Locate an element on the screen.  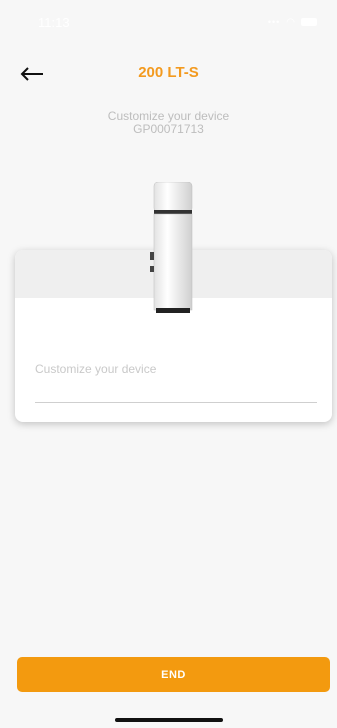
device-name-label: Customize your device is located at coordinates (96, 369).